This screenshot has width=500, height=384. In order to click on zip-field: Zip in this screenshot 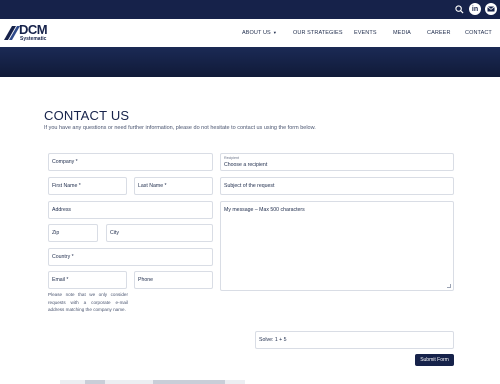, I will do `click(73, 233)`.